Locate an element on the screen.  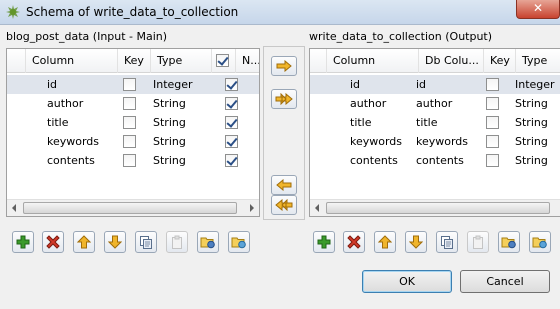
copy-all-right-button is located at coordinates (284, 99).